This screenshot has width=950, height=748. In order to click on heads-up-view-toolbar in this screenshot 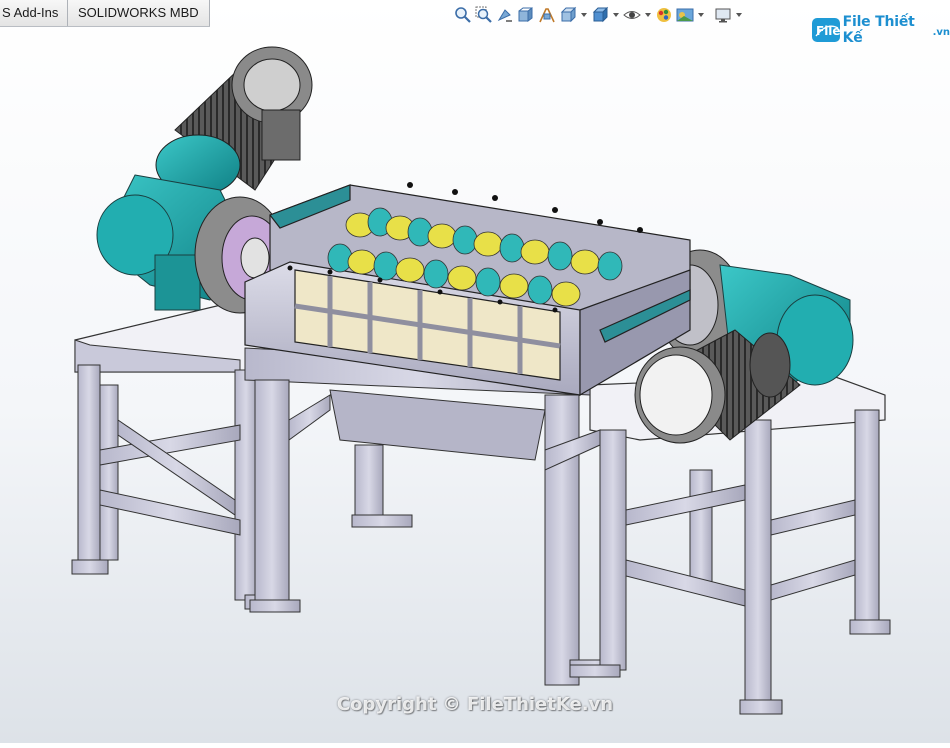, I will do `click(598, 15)`.